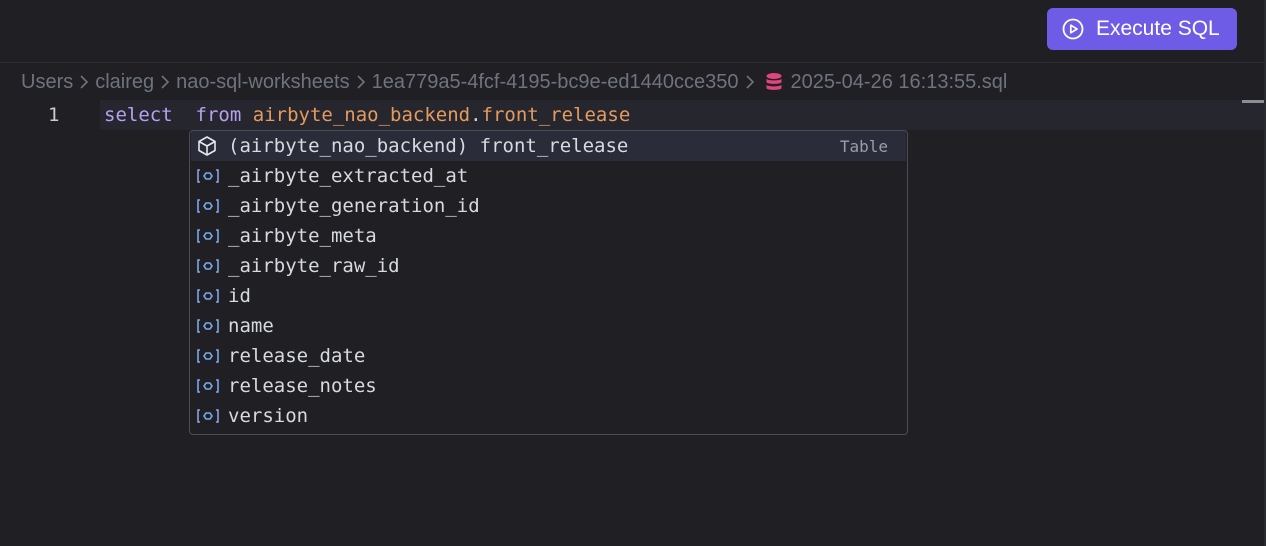 This screenshot has width=1266, height=546. I want to click on table-cube-icon, so click(209, 146).